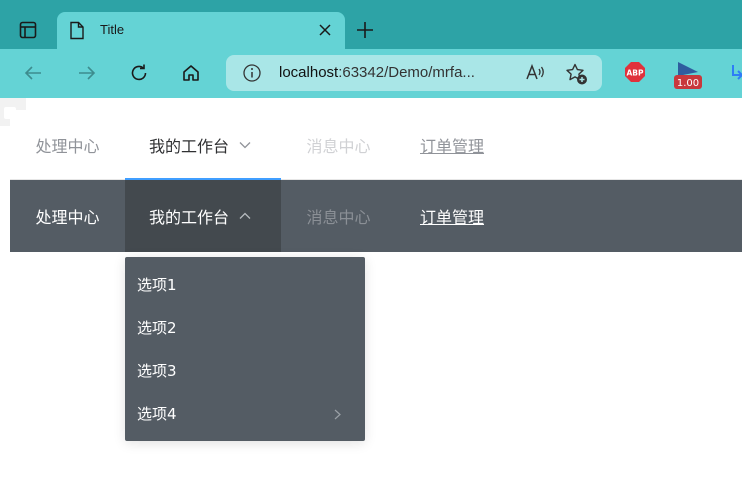 This screenshot has width=742, height=482. I want to click on chevron-up-icon, so click(245, 215).